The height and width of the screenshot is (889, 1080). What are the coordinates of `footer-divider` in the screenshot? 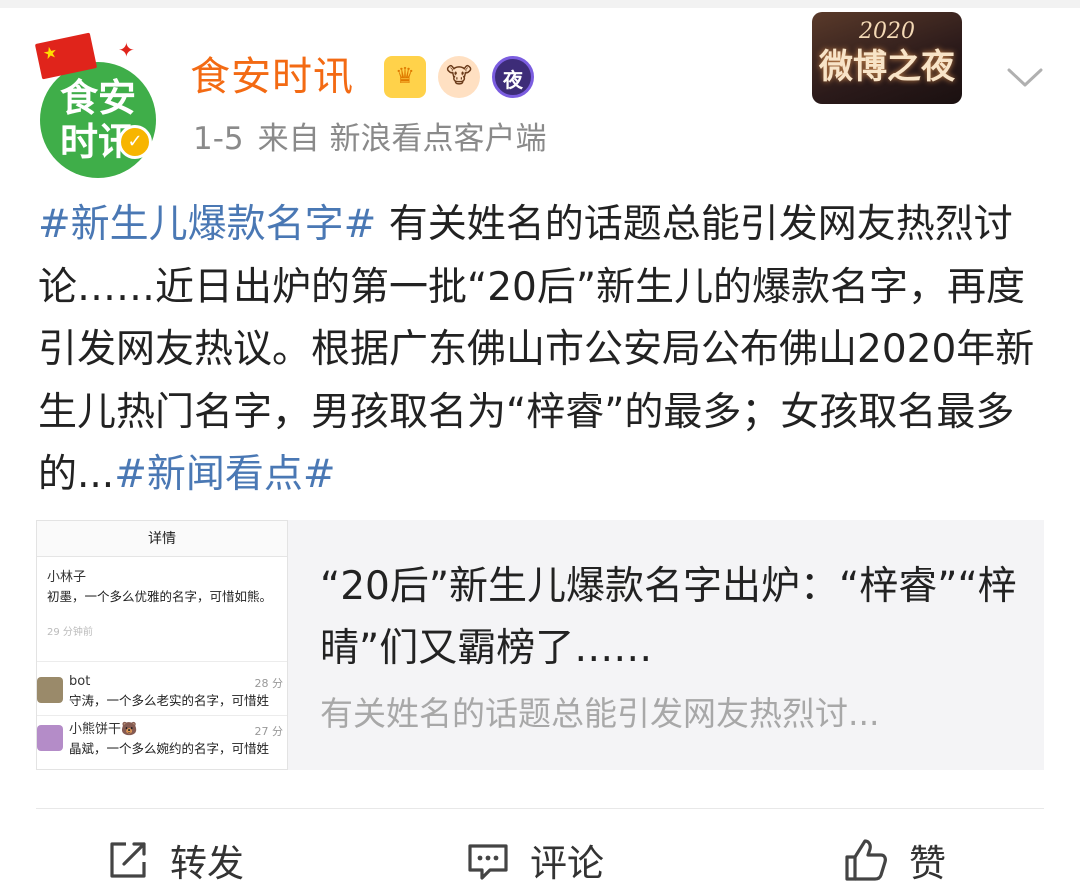 It's located at (540, 808).